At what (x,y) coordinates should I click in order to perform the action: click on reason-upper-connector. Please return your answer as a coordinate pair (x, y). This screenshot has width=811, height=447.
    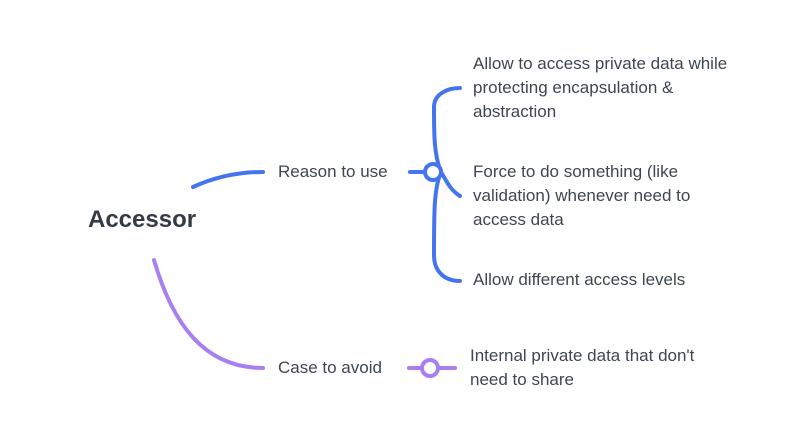
    Looking at the image, I should click on (446, 130).